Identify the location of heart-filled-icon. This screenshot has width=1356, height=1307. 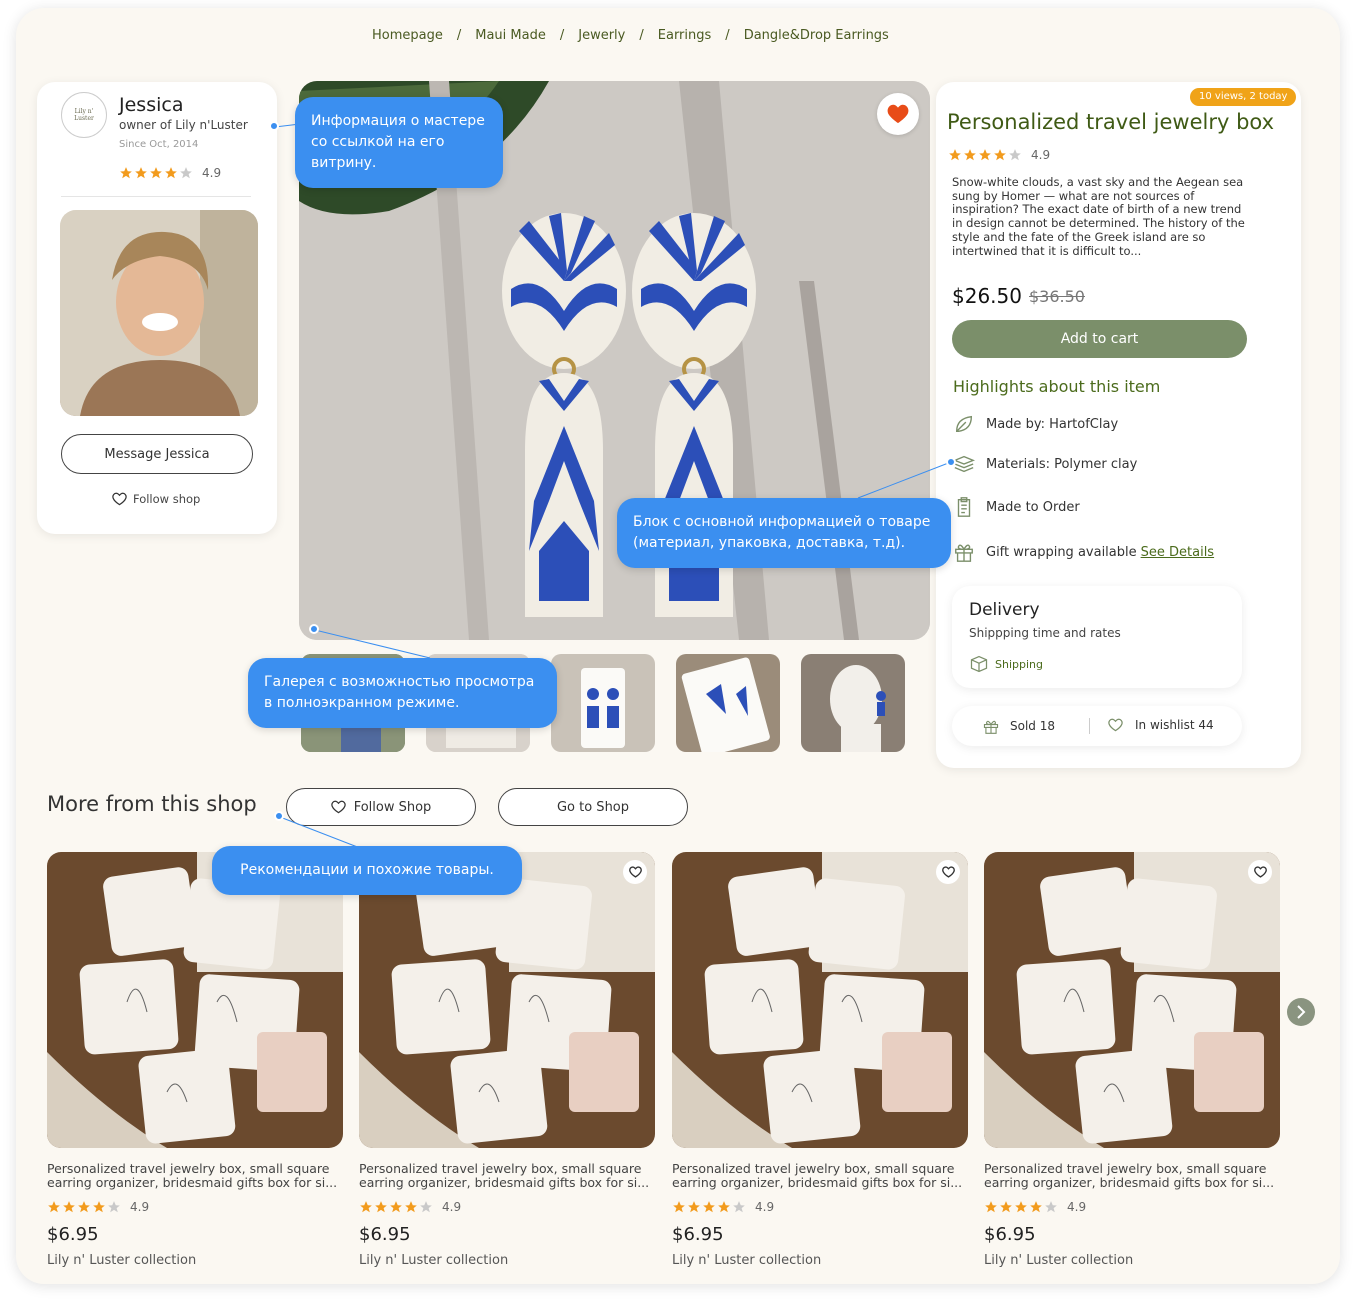
(898, 114).